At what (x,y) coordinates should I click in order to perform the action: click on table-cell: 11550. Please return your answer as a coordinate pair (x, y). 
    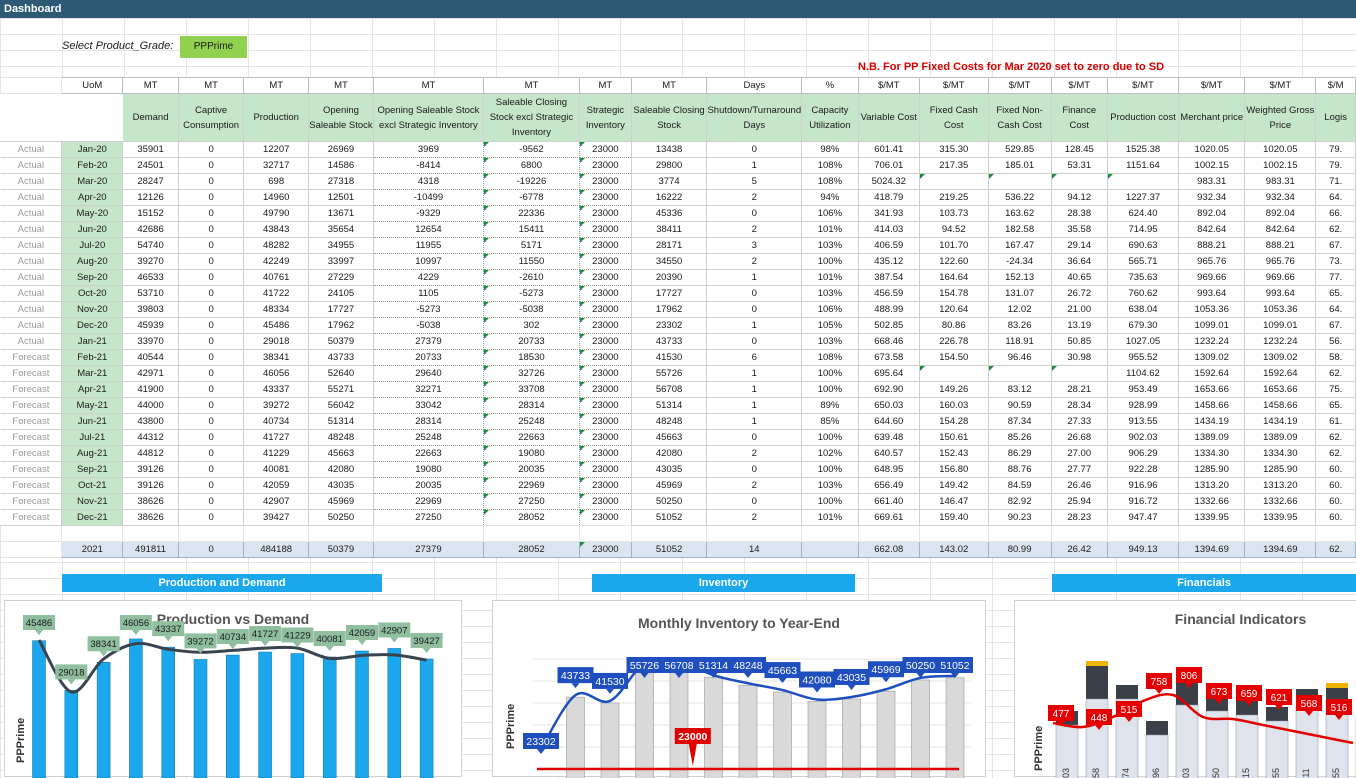
    Looking at the image, I should click on (531, 261).